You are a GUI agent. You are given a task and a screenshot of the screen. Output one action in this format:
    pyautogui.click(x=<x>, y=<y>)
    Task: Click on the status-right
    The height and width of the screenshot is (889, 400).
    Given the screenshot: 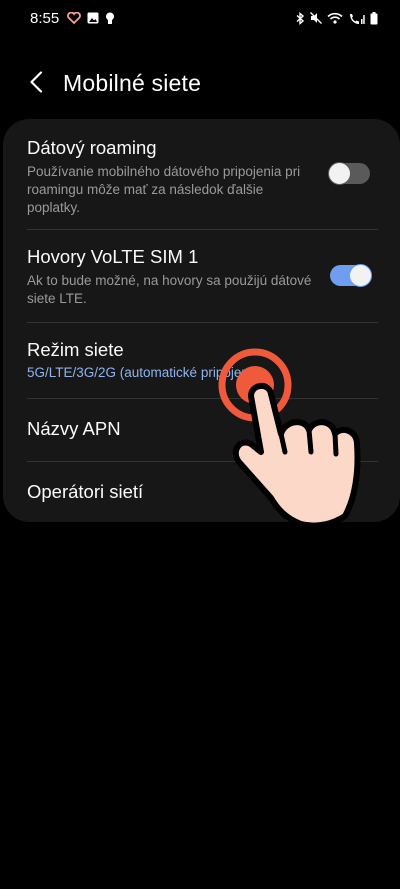 What is the action you would take?
    pyautogui.click(x=337, y=18)
    